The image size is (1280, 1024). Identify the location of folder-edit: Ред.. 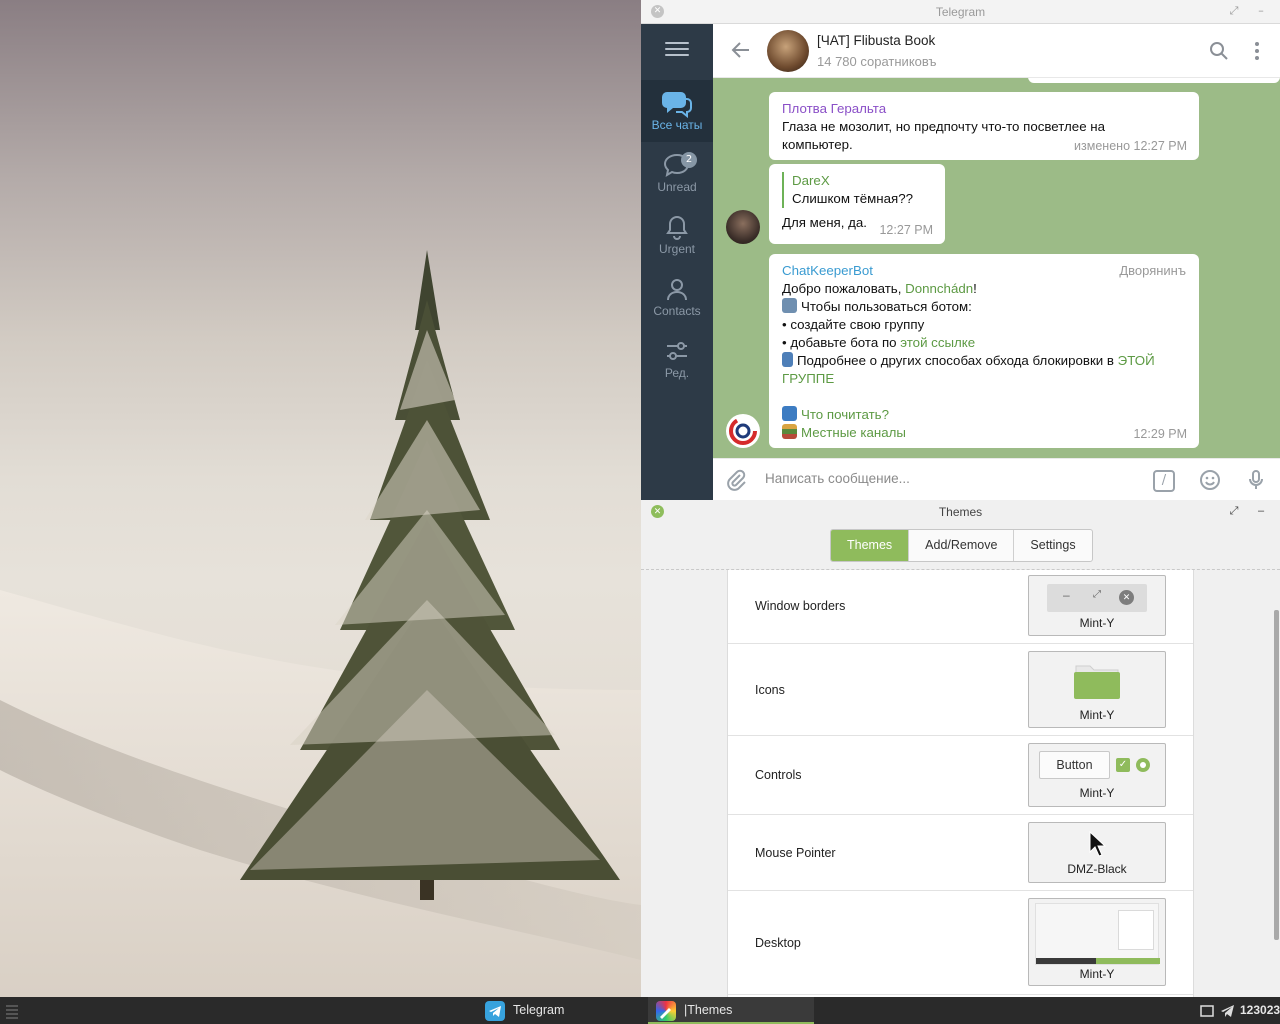
(677, 359).